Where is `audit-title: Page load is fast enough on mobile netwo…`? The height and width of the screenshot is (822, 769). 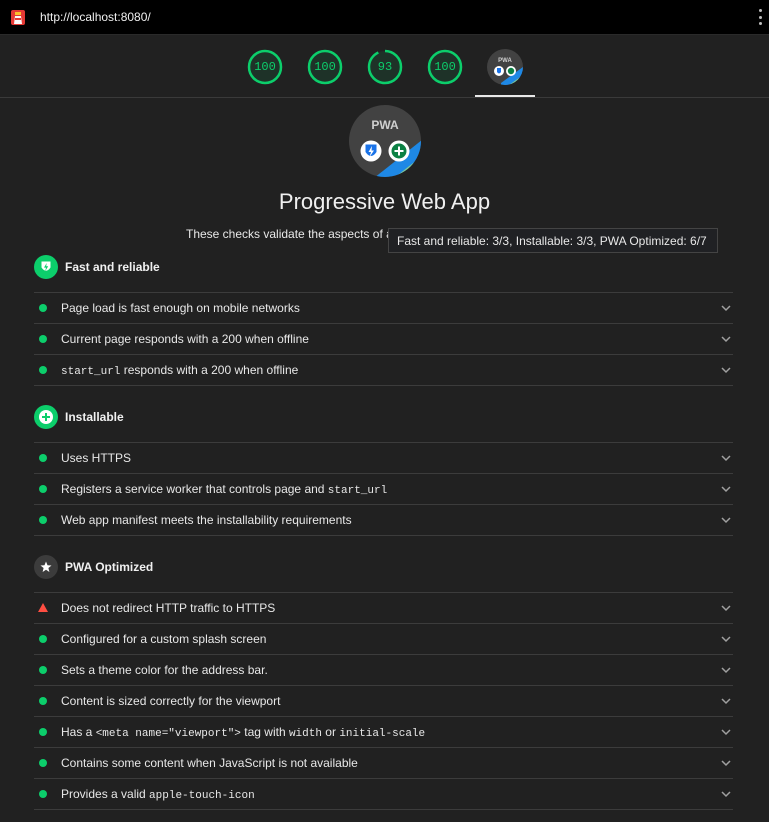
audit-title: Page load is fast enough on mobile netwo… is located at coordinates (180, 308).